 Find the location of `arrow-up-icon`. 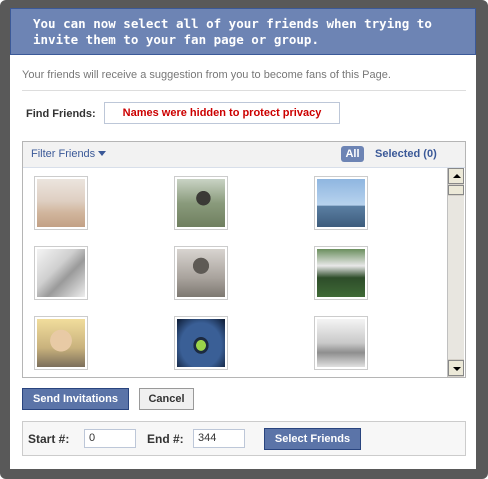

arrow-up-icon is located at coordinates (457, 176).